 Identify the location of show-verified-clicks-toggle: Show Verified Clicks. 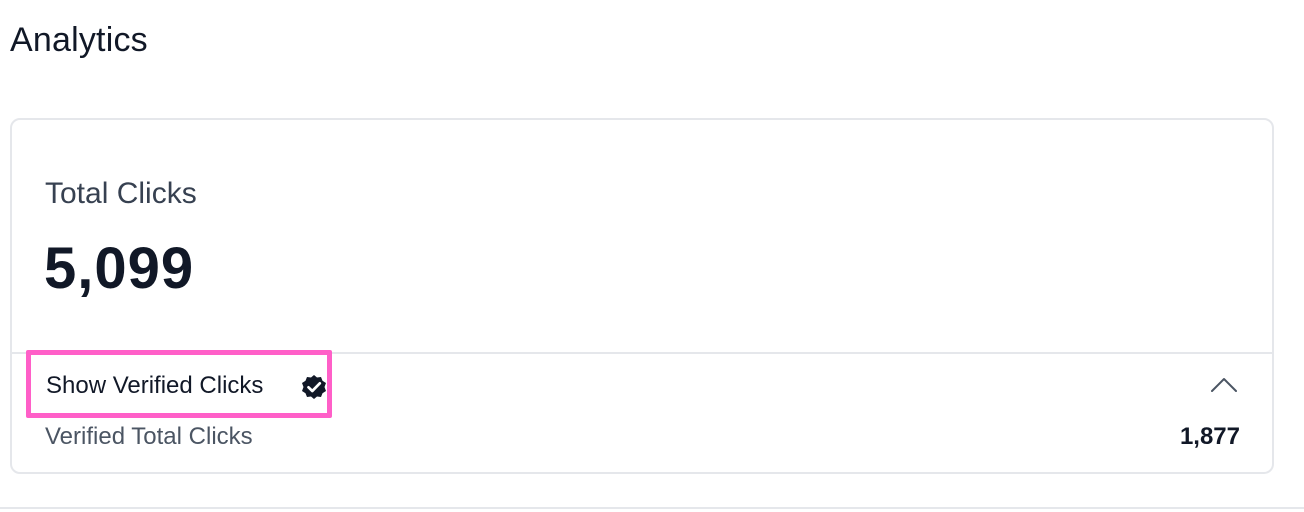
(179, 384).